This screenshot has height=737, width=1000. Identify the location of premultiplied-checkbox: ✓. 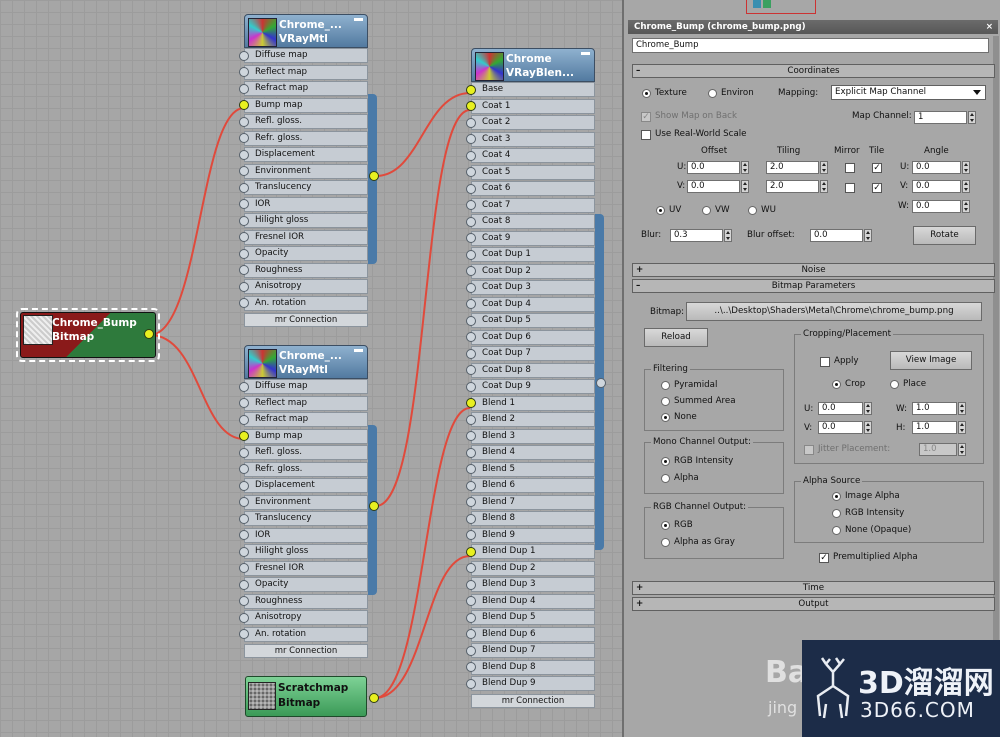
(824, 558).